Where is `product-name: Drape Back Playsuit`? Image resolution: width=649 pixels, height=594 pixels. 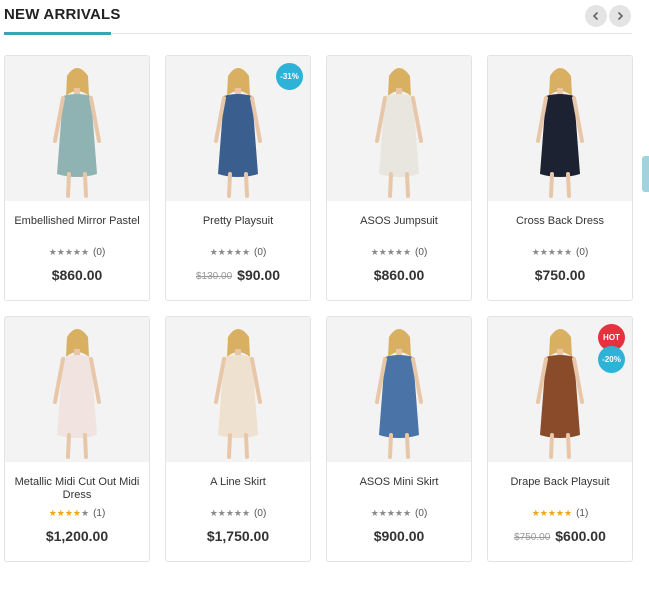 product-name: Drape Back Playsuit is located at coordinates (560, 482).